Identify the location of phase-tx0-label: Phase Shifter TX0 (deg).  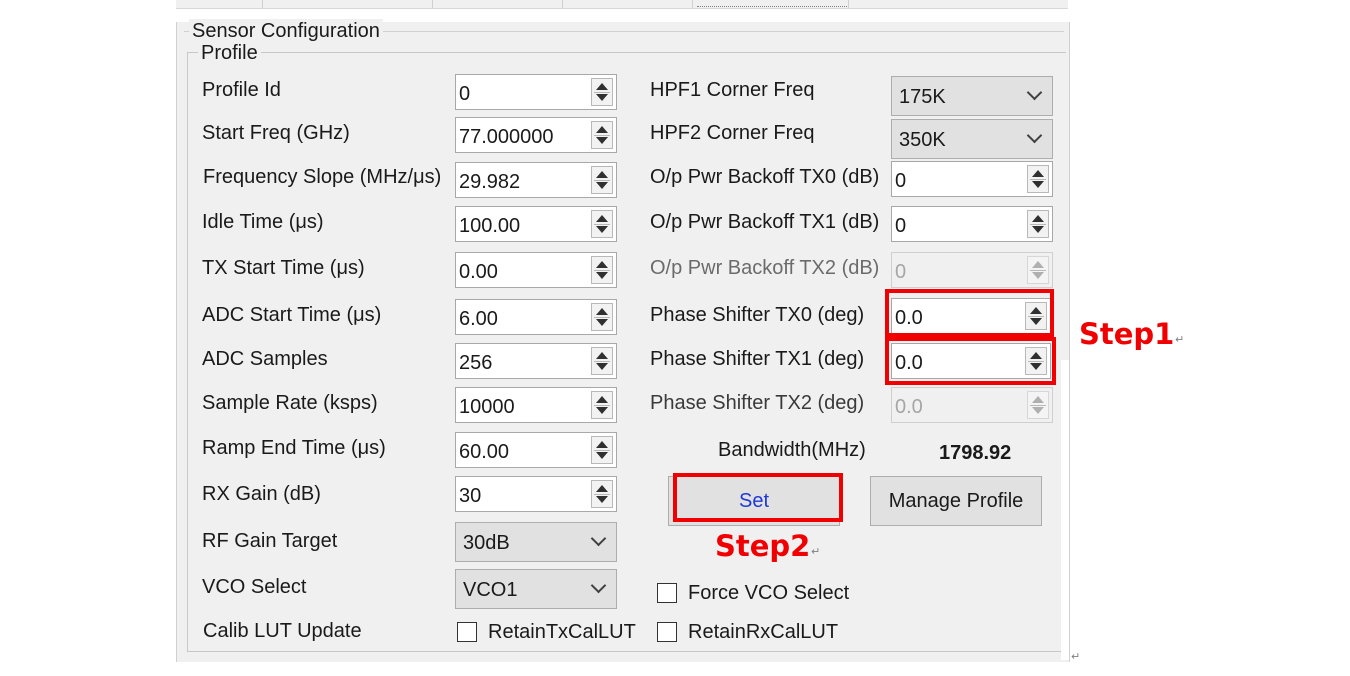
(757, 315).